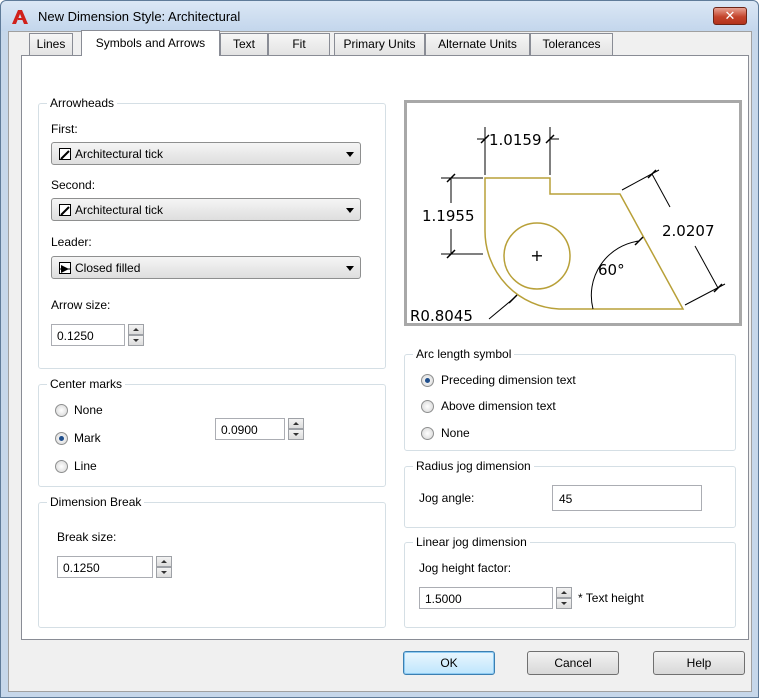  What do you see at coordinates (447, 498) in the screenshot?
I see `jog-angle-label: Jog angle:` at bounding box center [447, 498].